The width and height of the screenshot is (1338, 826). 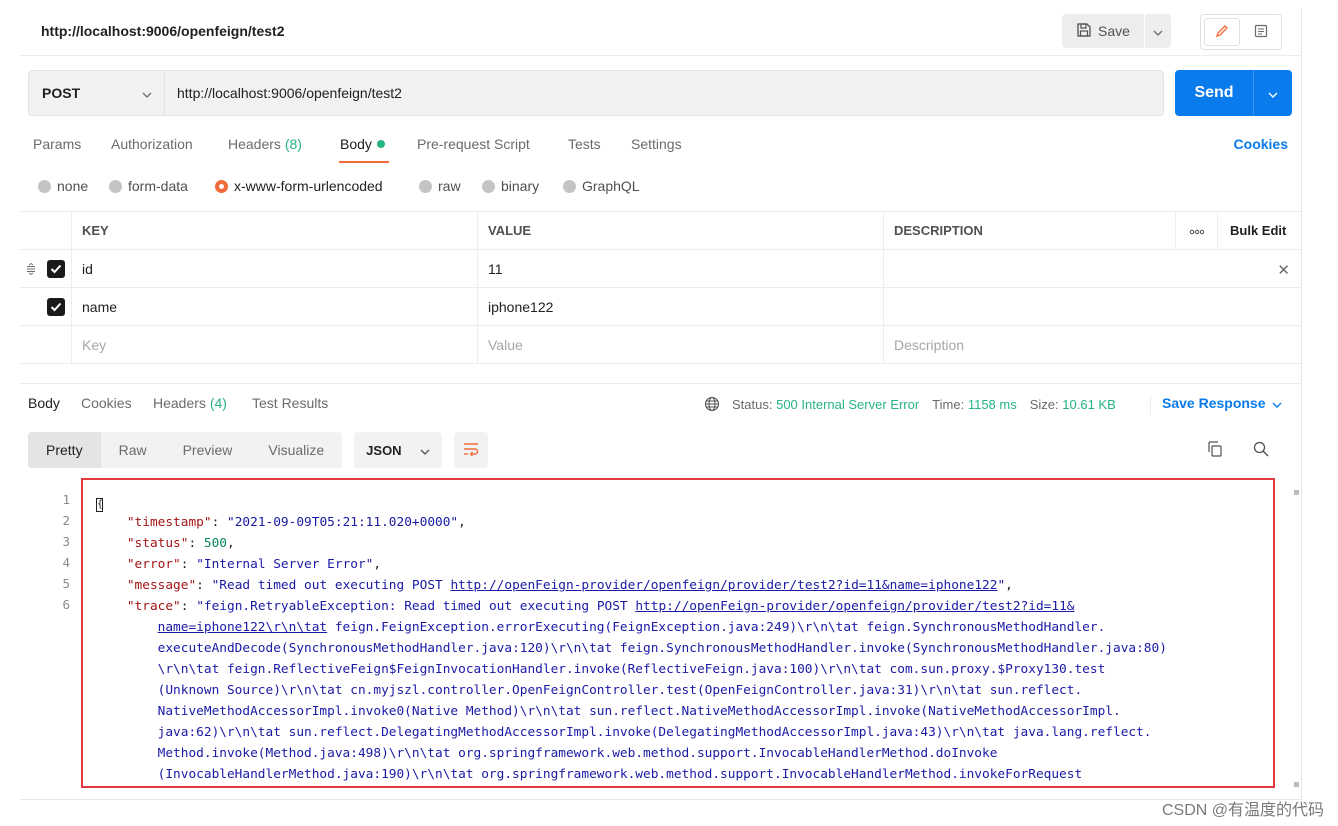 What do you see at coordinates (299, 186) in the screenshot?
I see `body-type-x-www-form-urlencoded: x-www-form-urlencoded` at bounding box center [299, 186].